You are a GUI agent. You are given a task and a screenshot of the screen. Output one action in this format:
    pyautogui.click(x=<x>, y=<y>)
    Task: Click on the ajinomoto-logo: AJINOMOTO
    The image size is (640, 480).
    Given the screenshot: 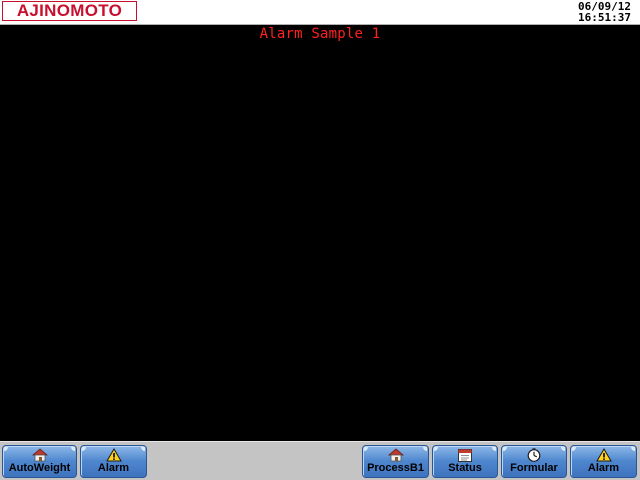 What is the action you would take?
    pyautogui.click(x=69, y=11)
    